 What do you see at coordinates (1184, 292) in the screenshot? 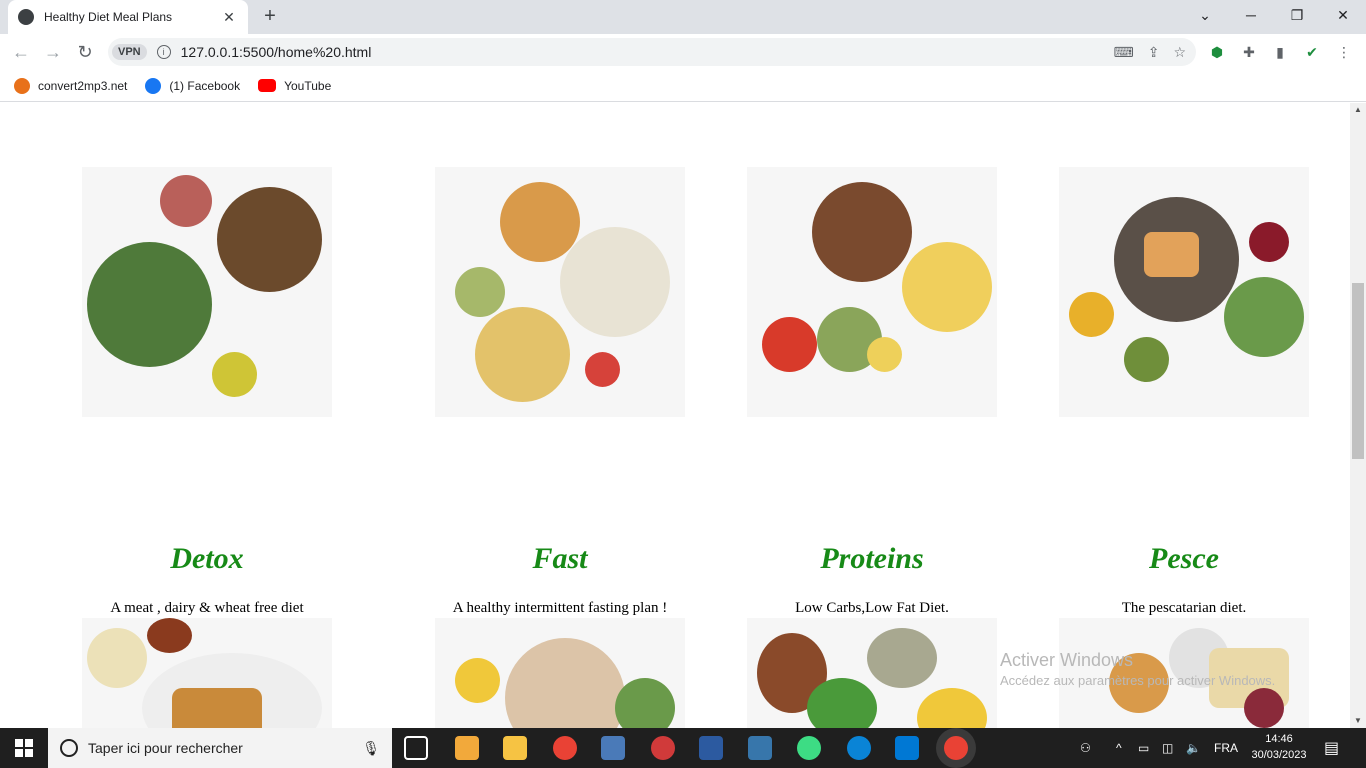
I see `pesce-food-image` at bounding box center [1184, 292].